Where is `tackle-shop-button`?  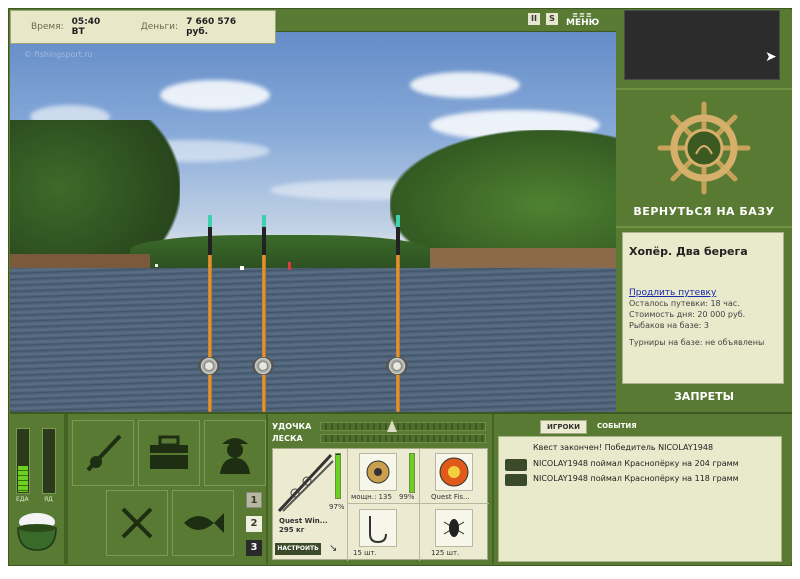
tackle-shop-button is located at coordinates (103, 453).